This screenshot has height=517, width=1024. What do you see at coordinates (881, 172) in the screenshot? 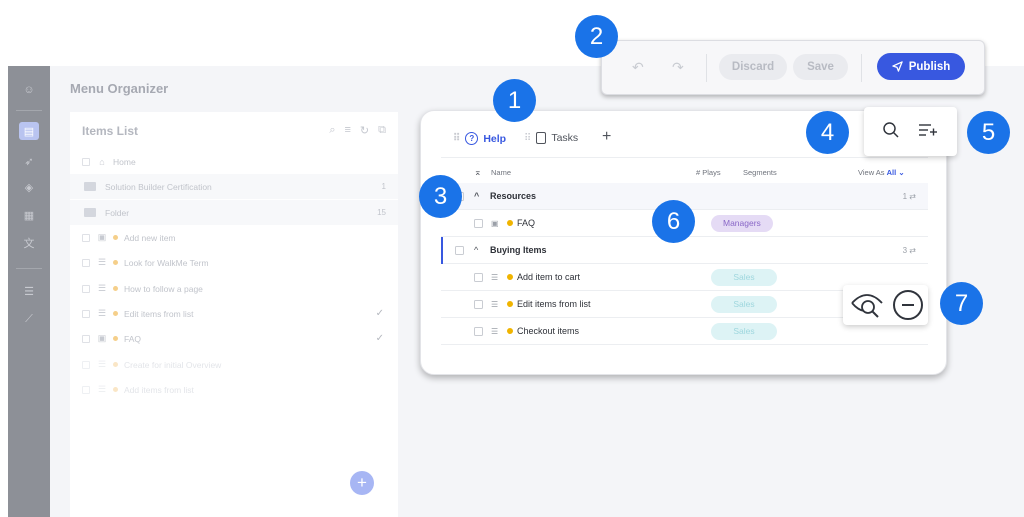
I see `view-as-selector: View As All ⌄` at bounding box center [881, 172].